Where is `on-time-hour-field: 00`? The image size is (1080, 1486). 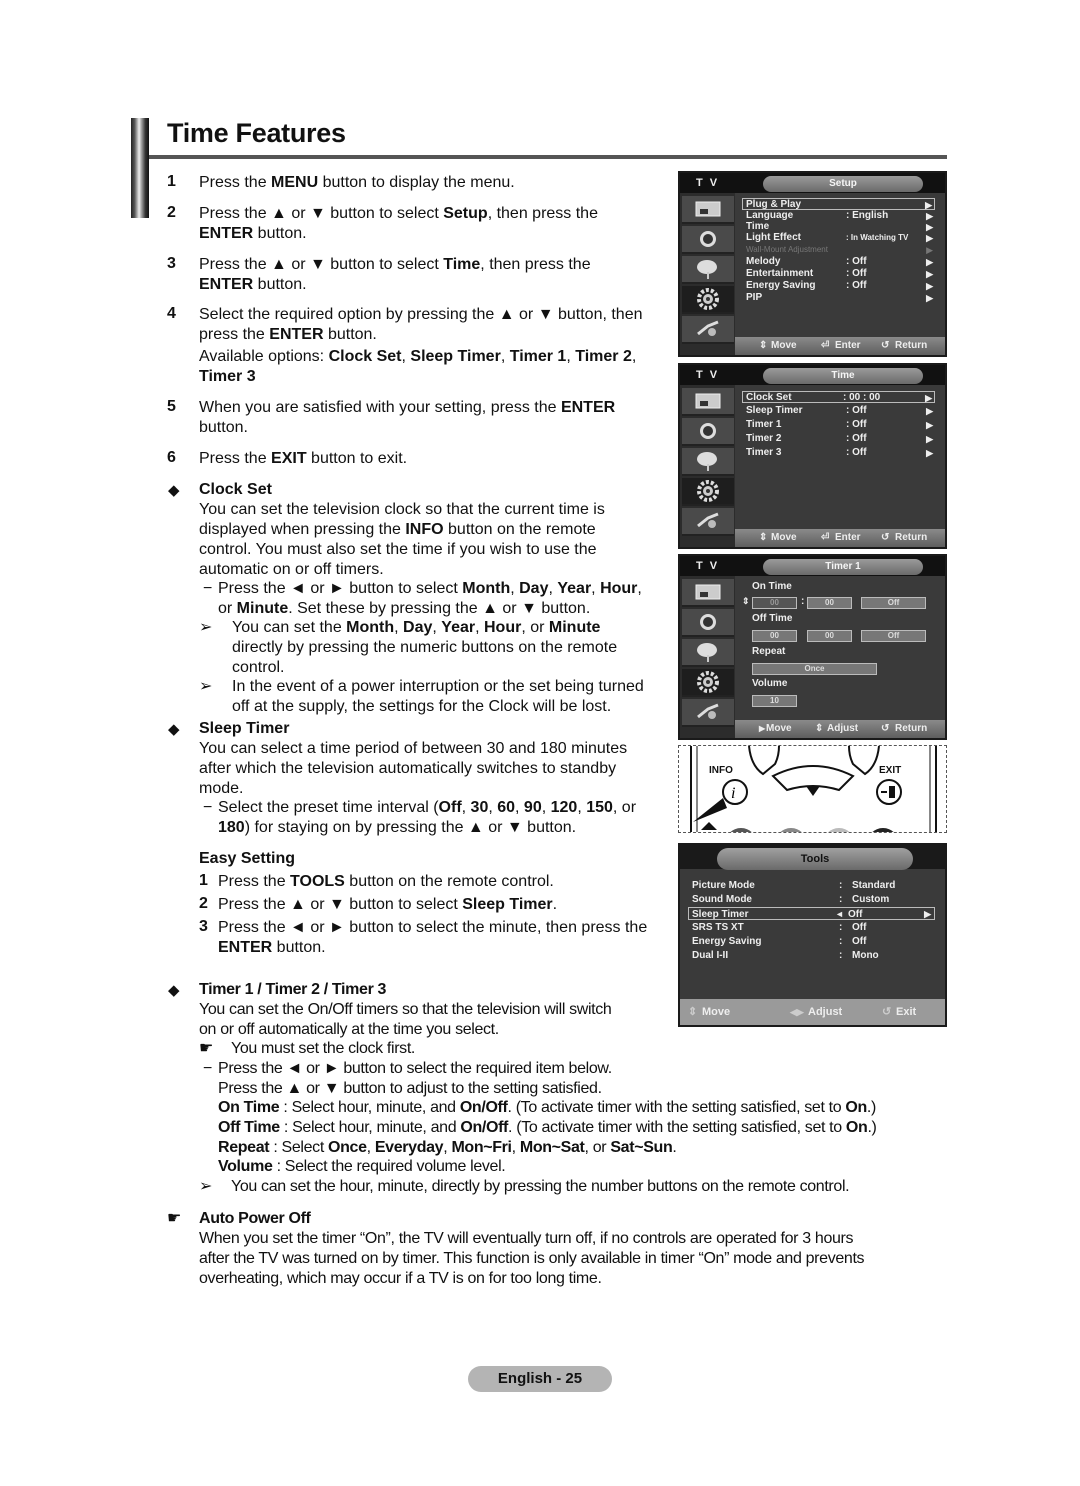 on-time-hour-field: 00 is located at coordinates (774, 603).